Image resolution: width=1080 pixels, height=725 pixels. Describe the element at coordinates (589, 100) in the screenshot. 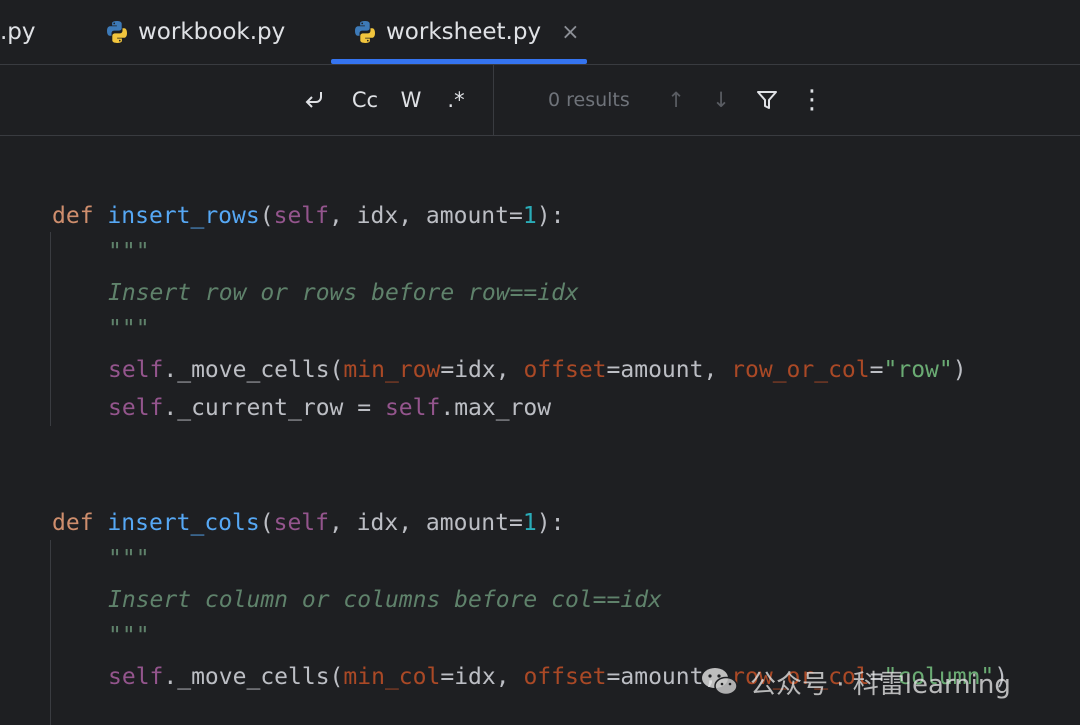

I see `search-results-count: 0 results` at that location.